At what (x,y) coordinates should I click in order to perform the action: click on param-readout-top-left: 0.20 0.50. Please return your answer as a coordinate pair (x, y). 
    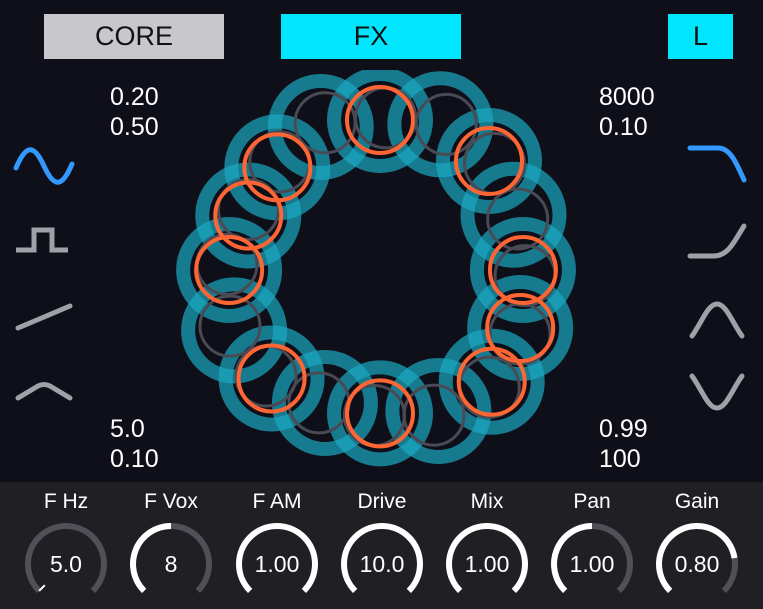
    Looking at the image, I should click on (134, 112).